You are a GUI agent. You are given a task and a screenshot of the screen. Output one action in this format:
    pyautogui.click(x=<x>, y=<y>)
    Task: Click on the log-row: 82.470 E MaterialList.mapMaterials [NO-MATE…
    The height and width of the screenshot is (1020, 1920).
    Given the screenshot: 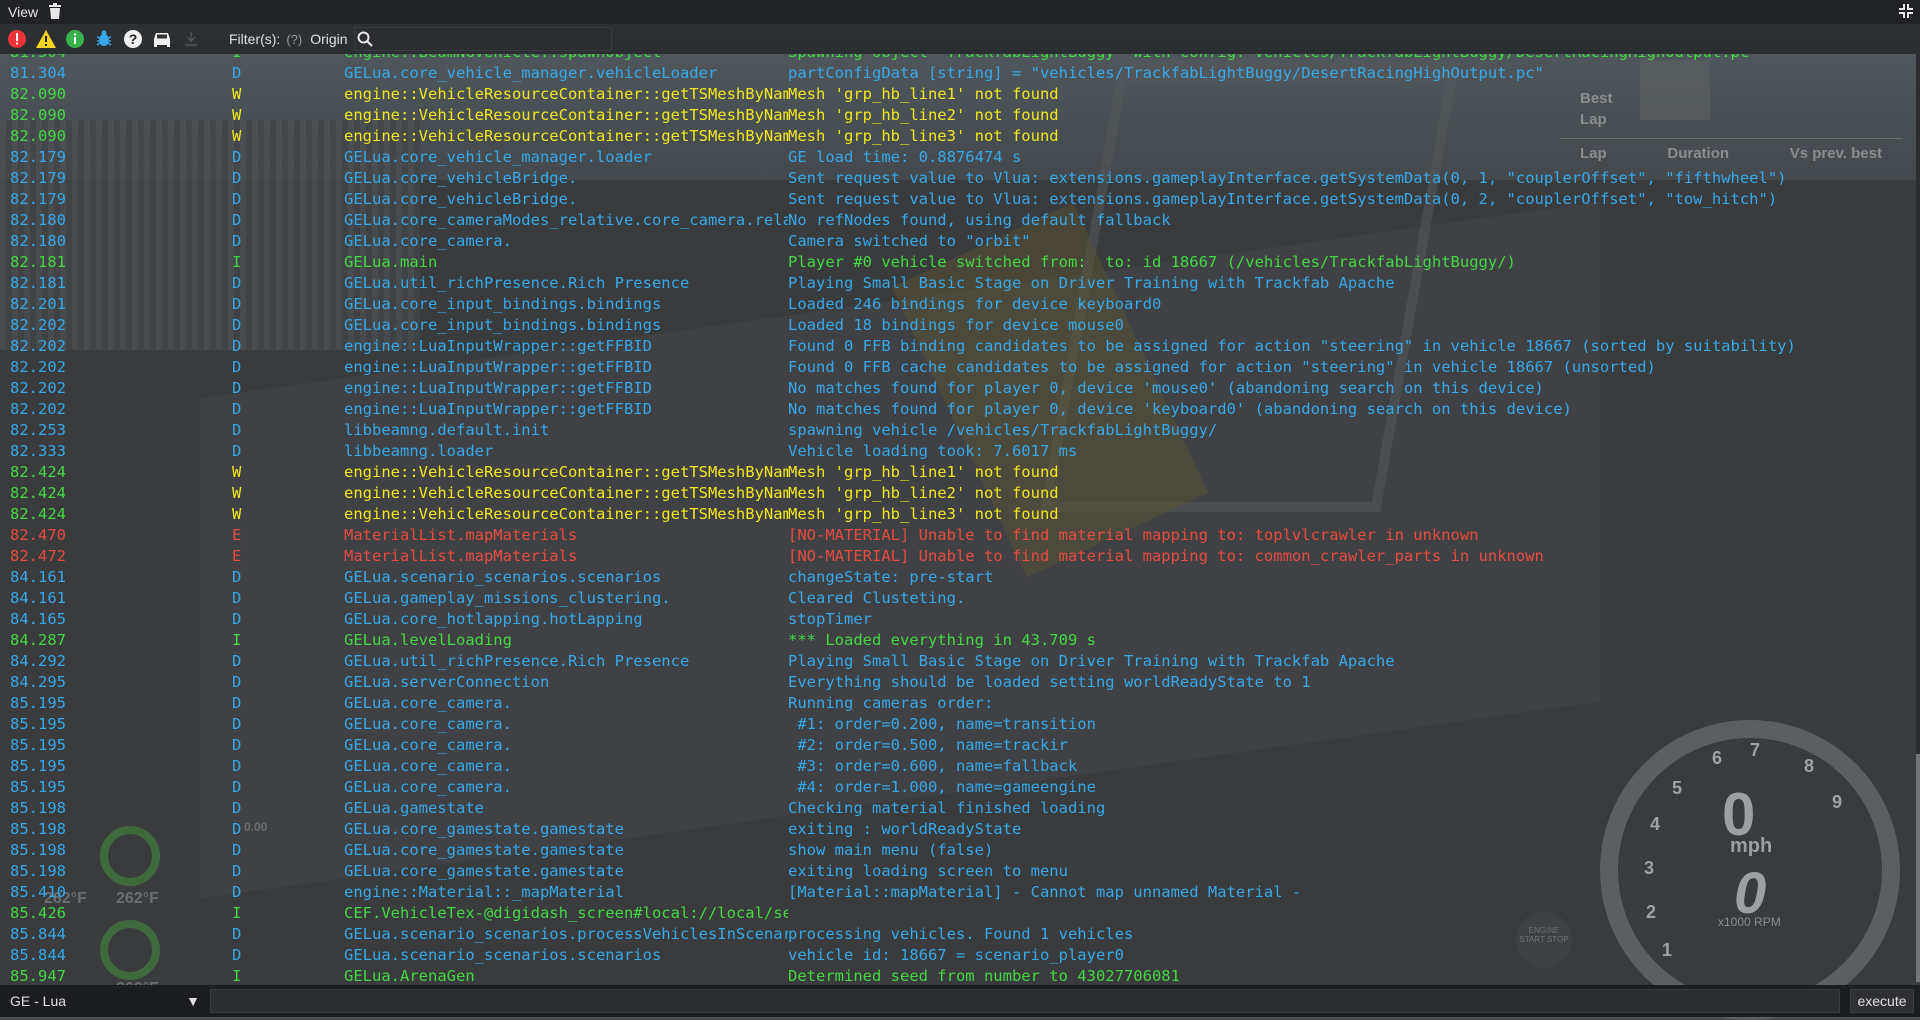 What is the action you would take?
    pyautogui.click(x=950, y=535)
    